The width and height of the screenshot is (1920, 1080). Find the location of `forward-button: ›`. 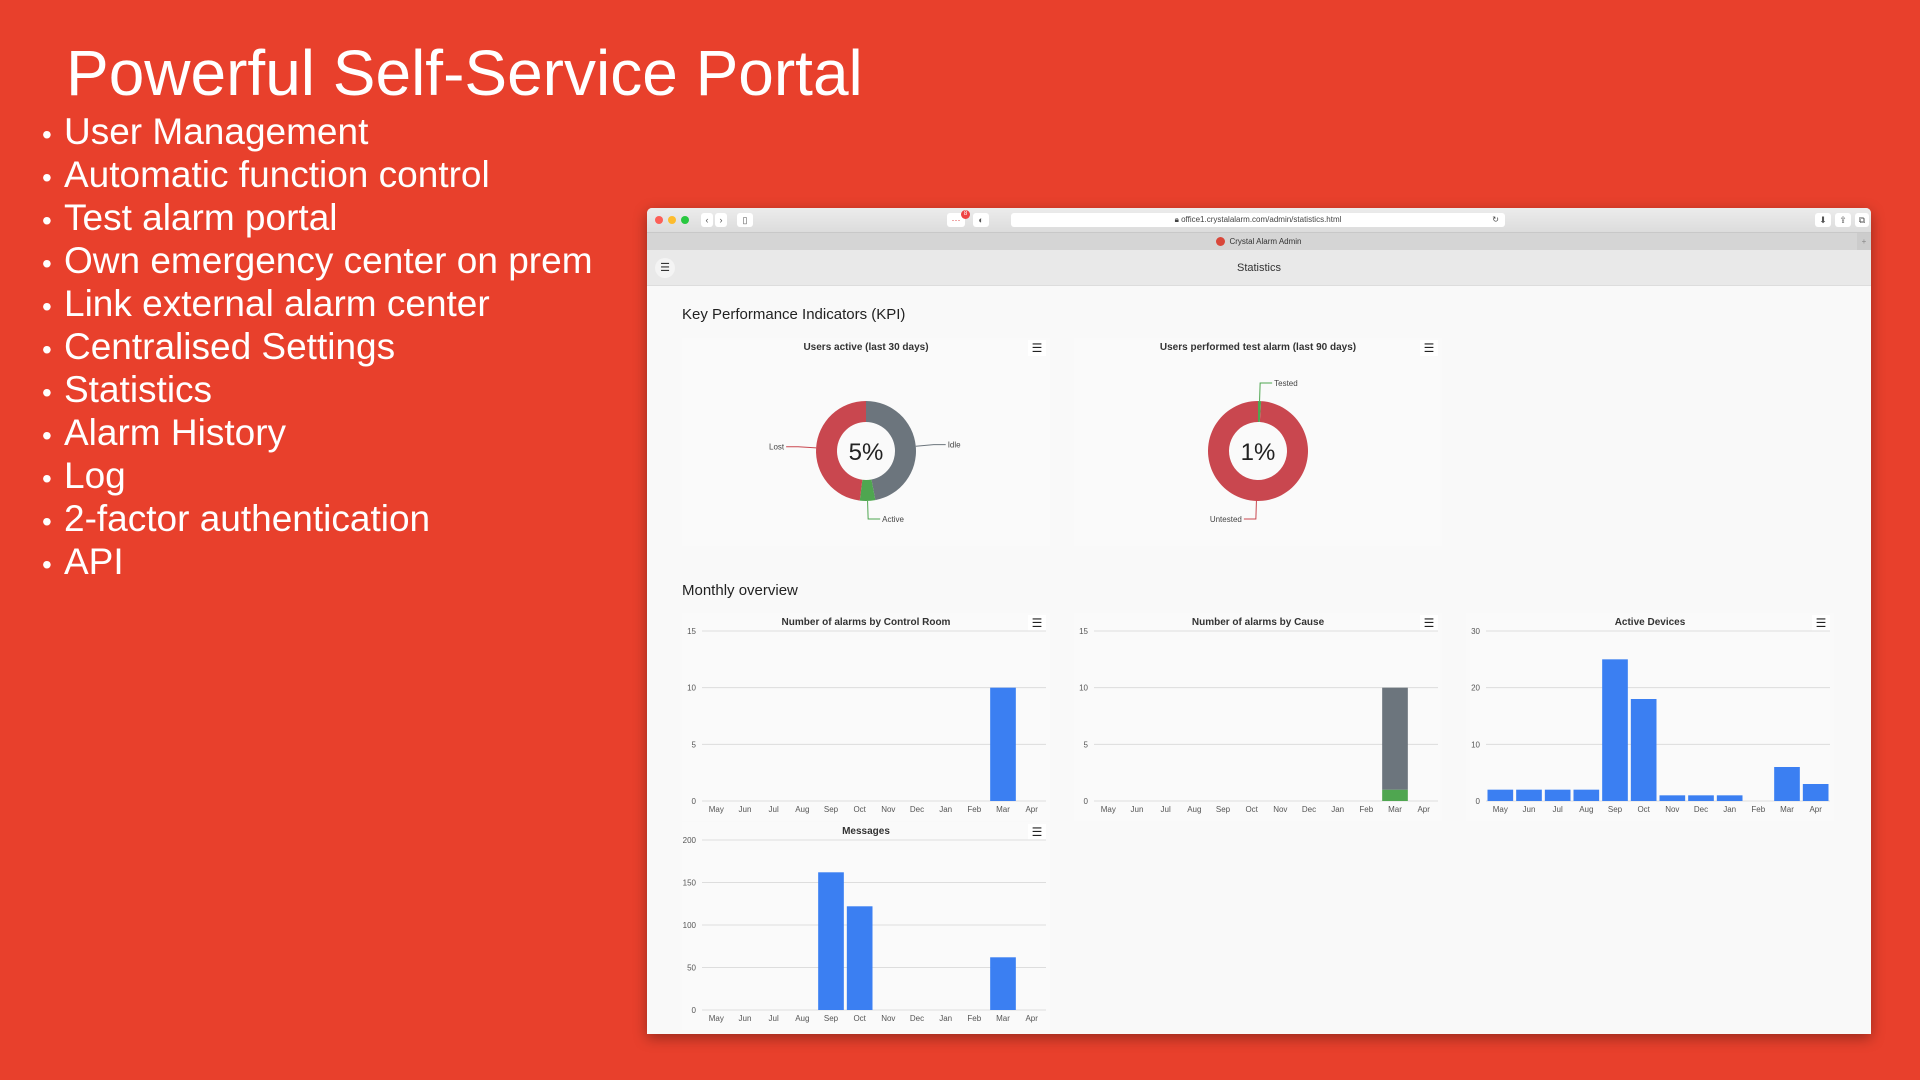

forward-button: › is located at coordinates (721, 220).